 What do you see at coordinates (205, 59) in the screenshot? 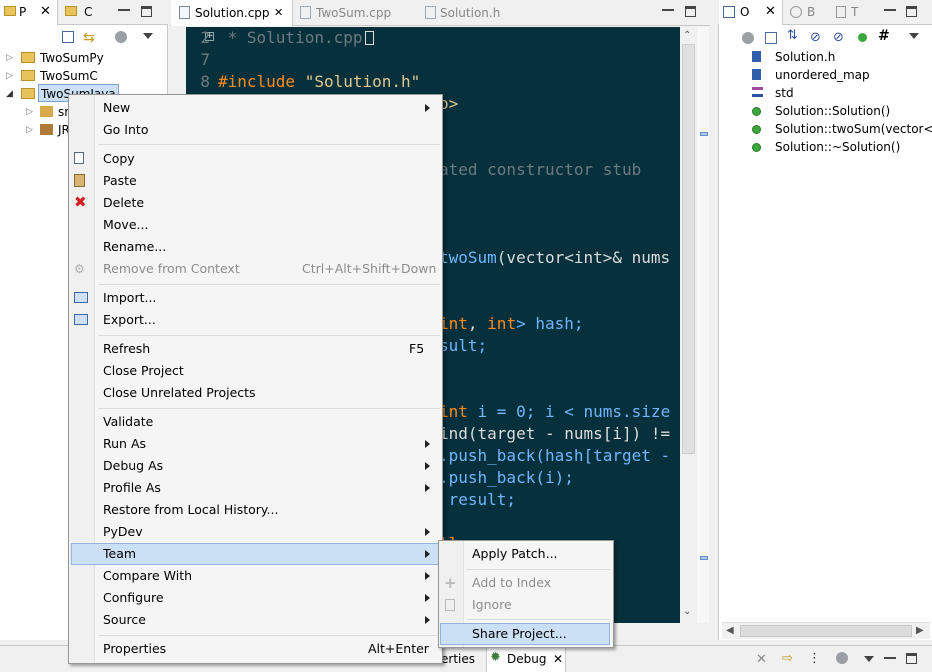
I see `line-number: 7` at bounding box center [205, 59].